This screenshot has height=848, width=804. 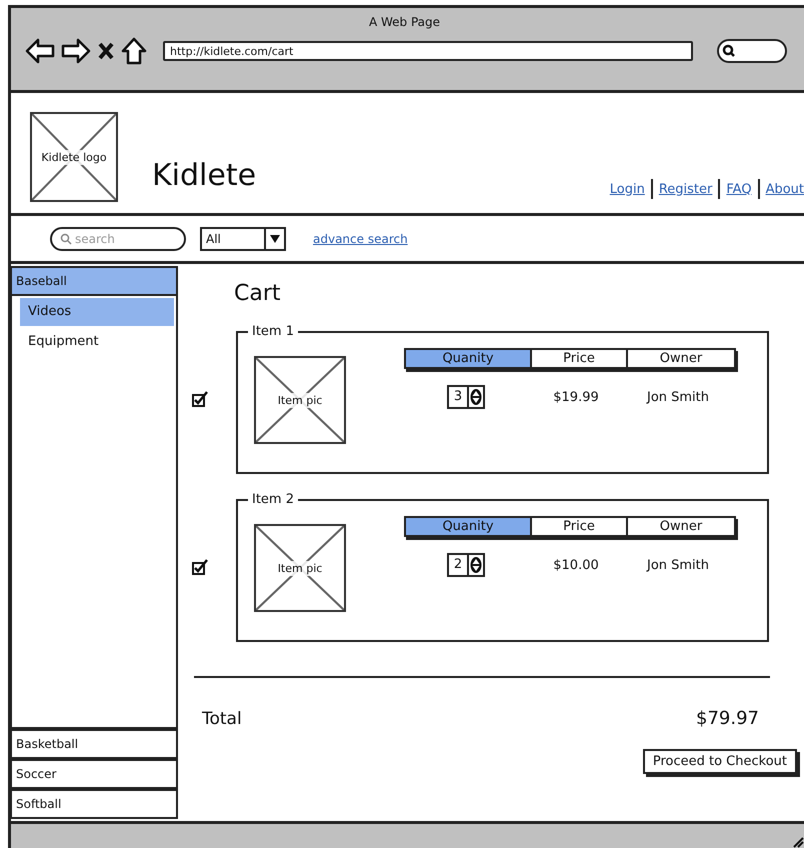 I want to click on nav-link: Login, so click(x=627, y=189).